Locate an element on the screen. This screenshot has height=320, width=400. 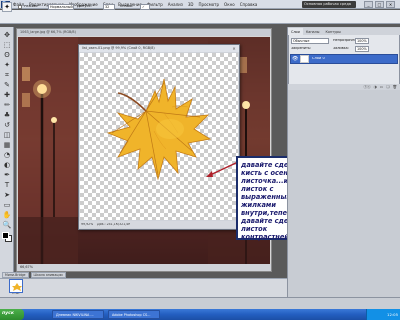
menu-item-window: Окно is located at coordinates (229, 4).